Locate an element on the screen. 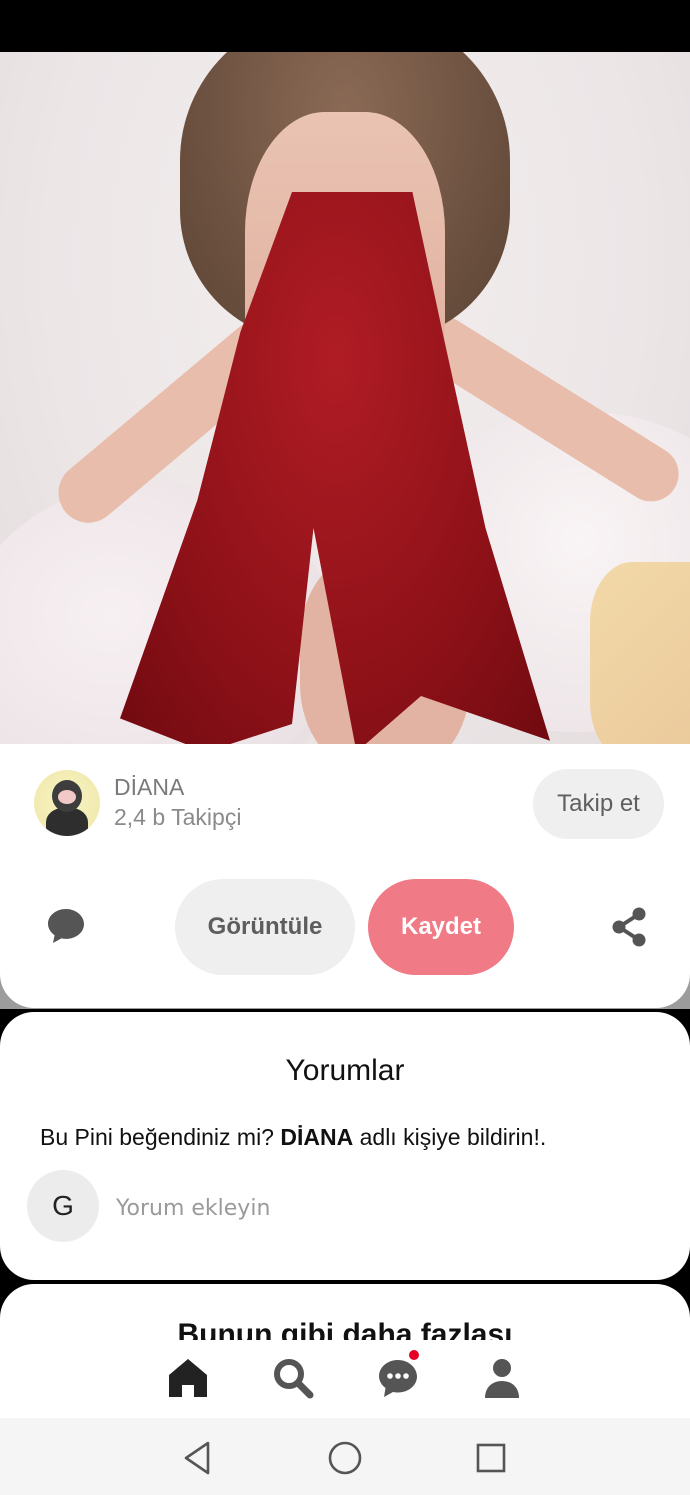  system-nav-bar is located at coordinates (345, 1456).